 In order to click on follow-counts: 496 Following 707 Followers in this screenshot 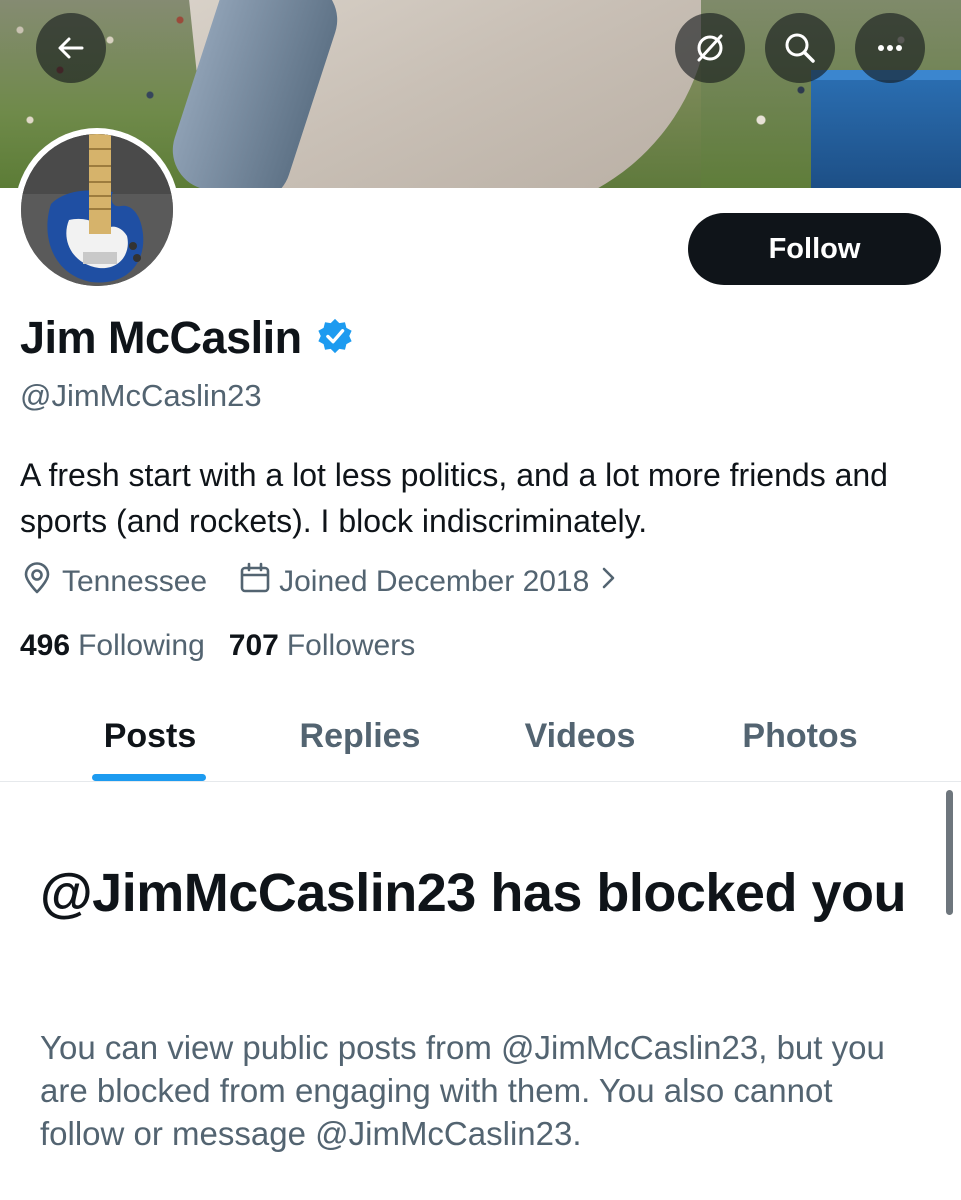, I will do `click(229, 646)`.